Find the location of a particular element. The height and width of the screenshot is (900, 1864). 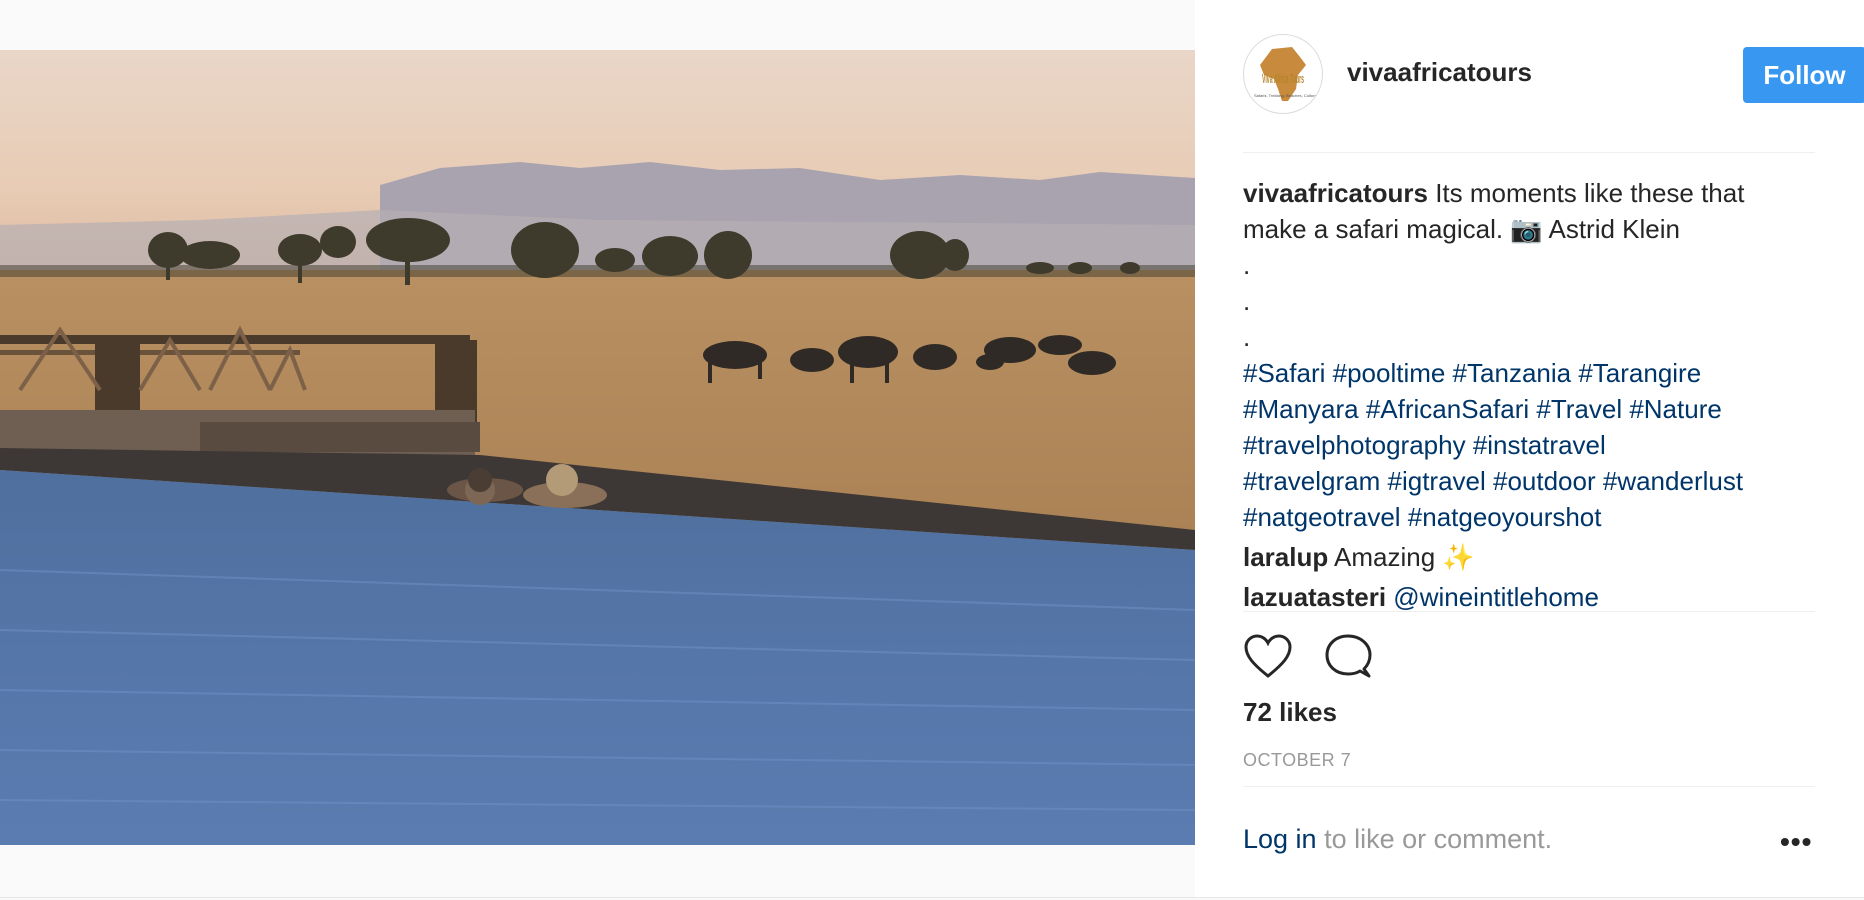

username: vivaafricatours is located at coordinates (1439, 72).